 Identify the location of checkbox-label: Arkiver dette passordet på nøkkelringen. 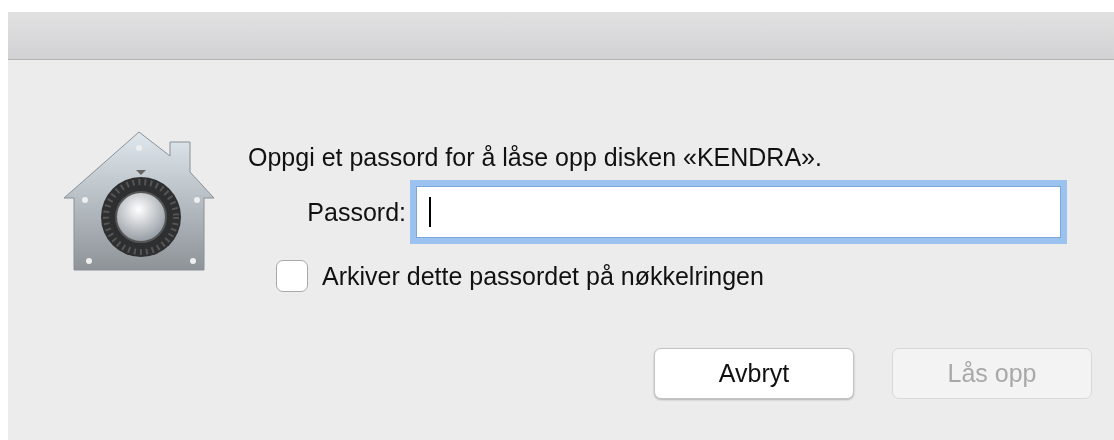
(543, 276).